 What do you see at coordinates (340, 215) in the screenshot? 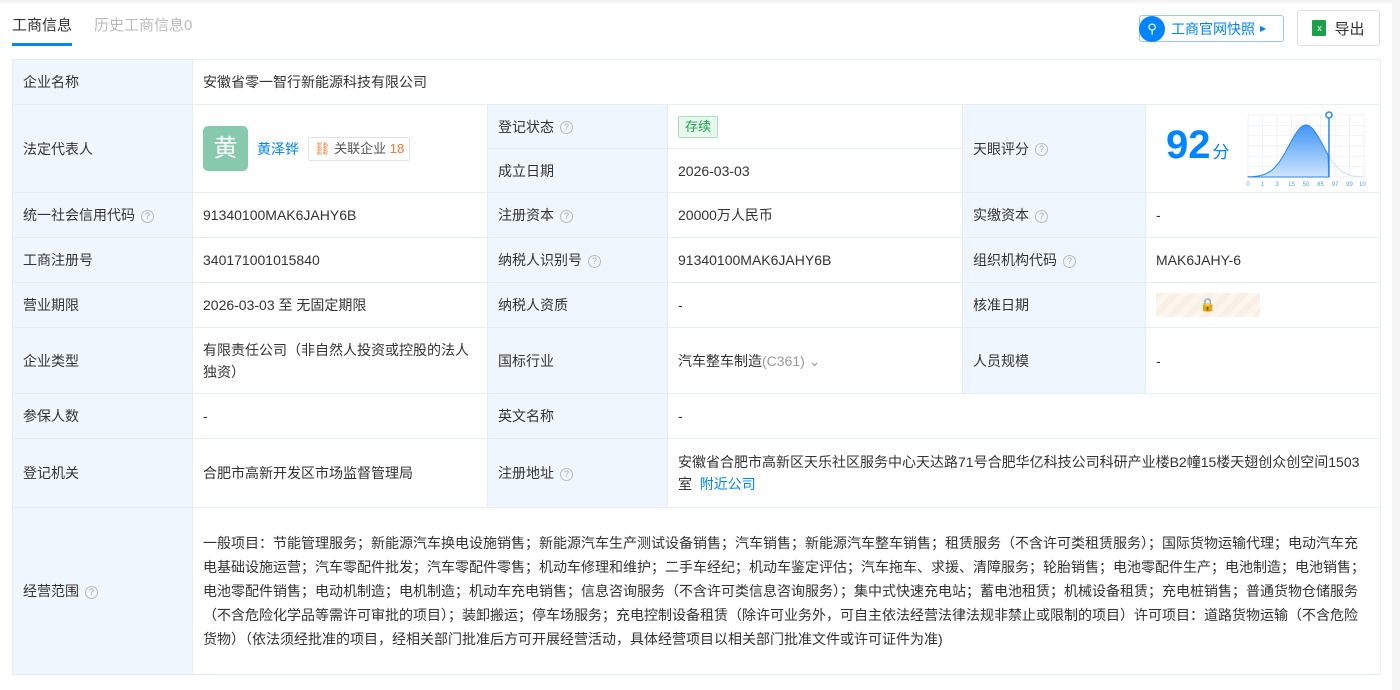
I see `credit-code-value: 91340100MAK6JAHY6B` at bounding box center [340, 215].